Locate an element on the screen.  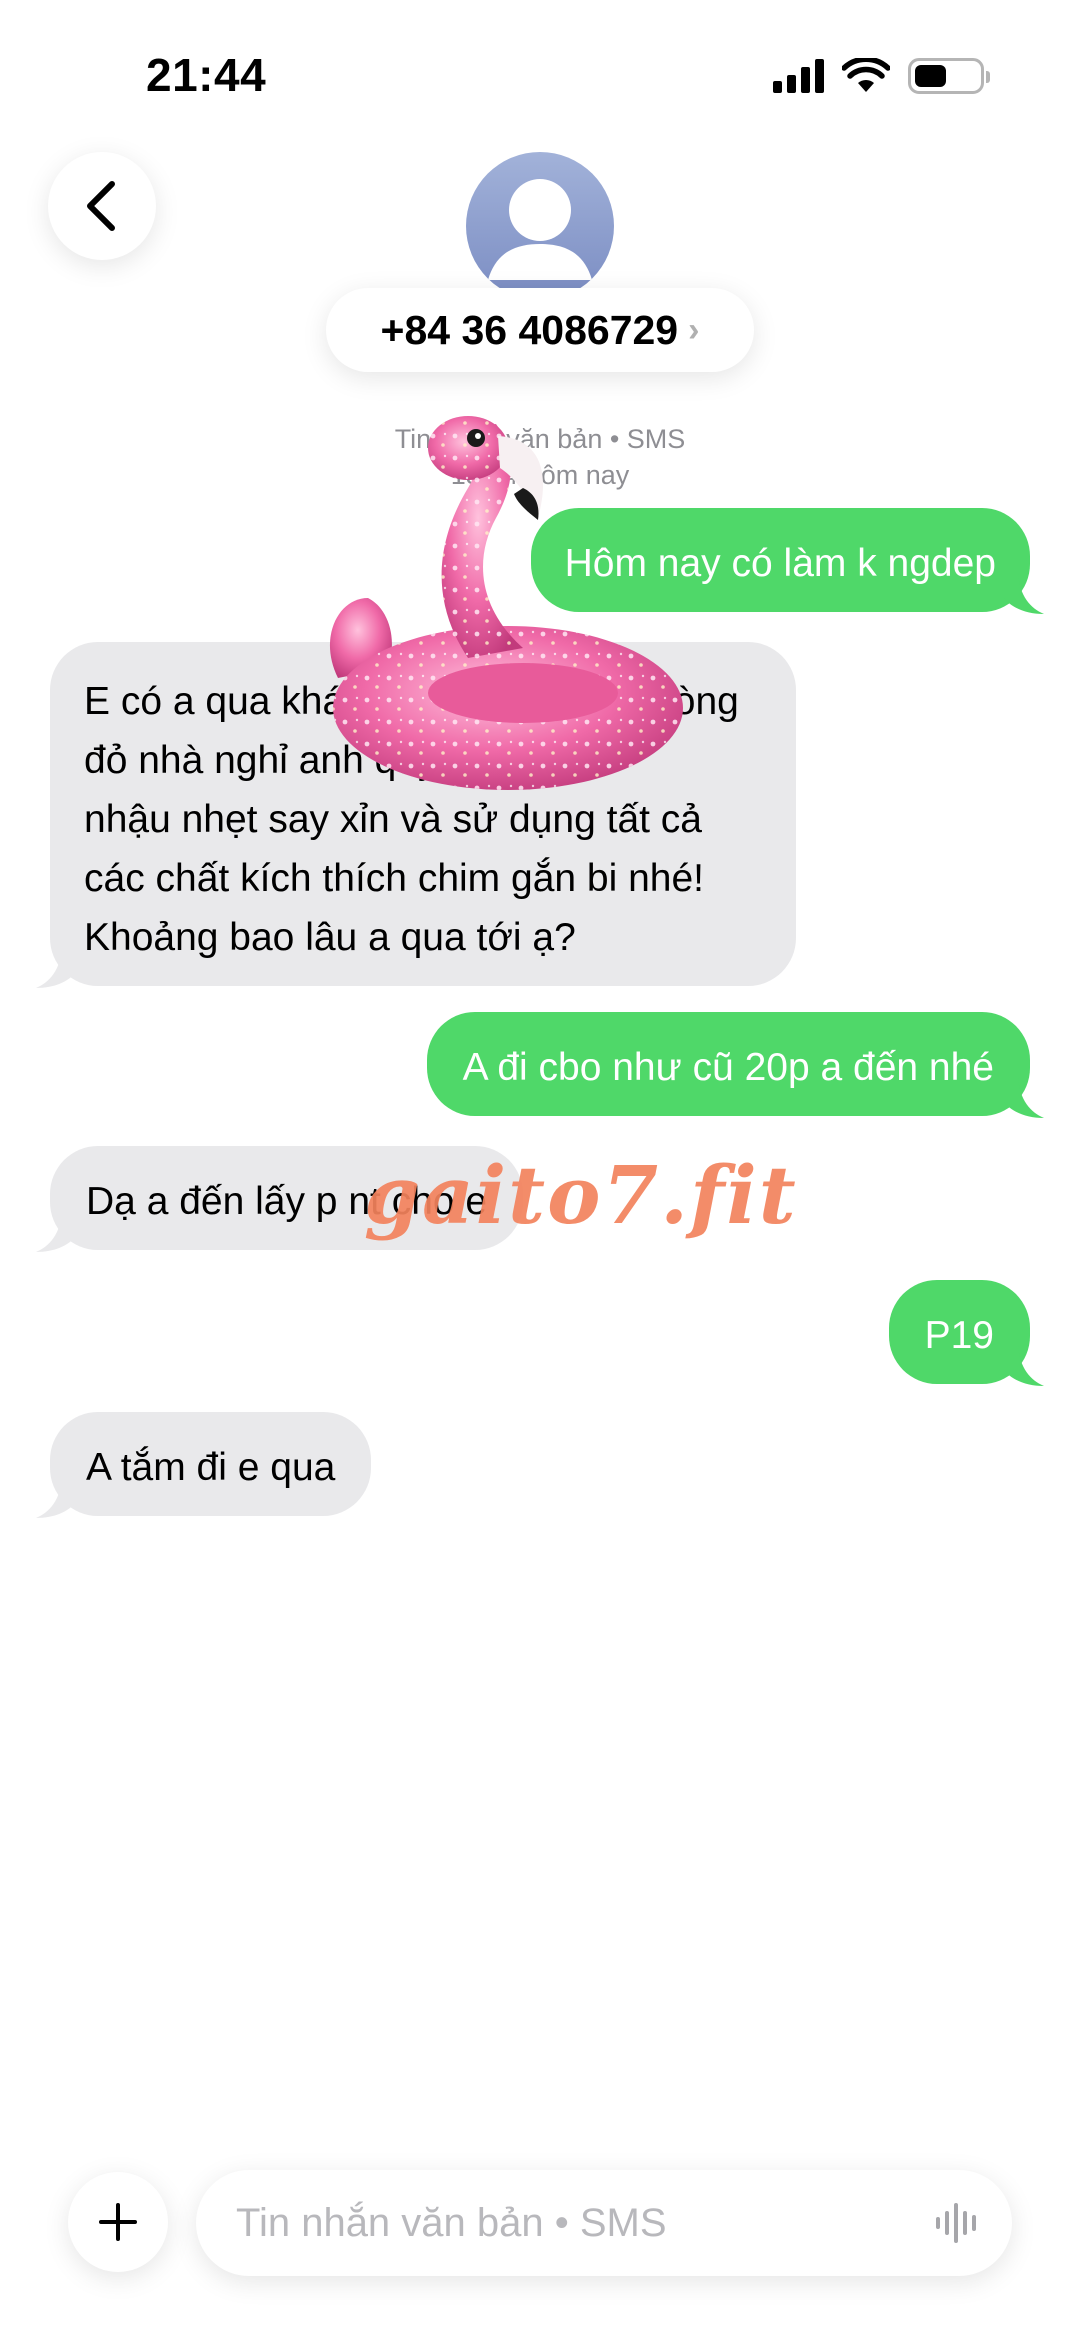
add-attachment-button is located at coordinates (118, 2222).